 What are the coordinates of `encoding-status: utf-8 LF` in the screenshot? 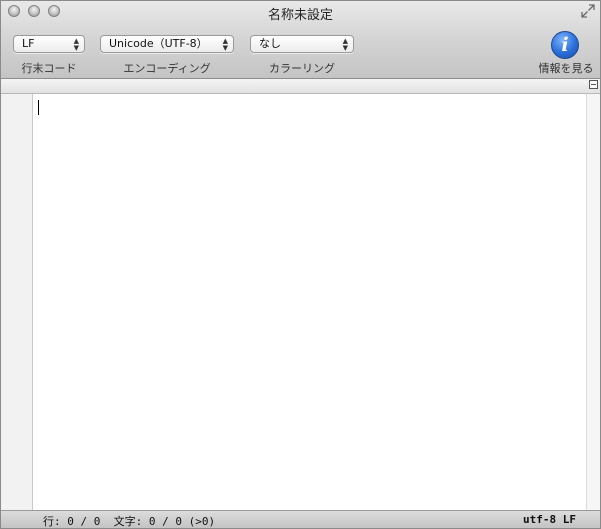 It's located at (549, 519).